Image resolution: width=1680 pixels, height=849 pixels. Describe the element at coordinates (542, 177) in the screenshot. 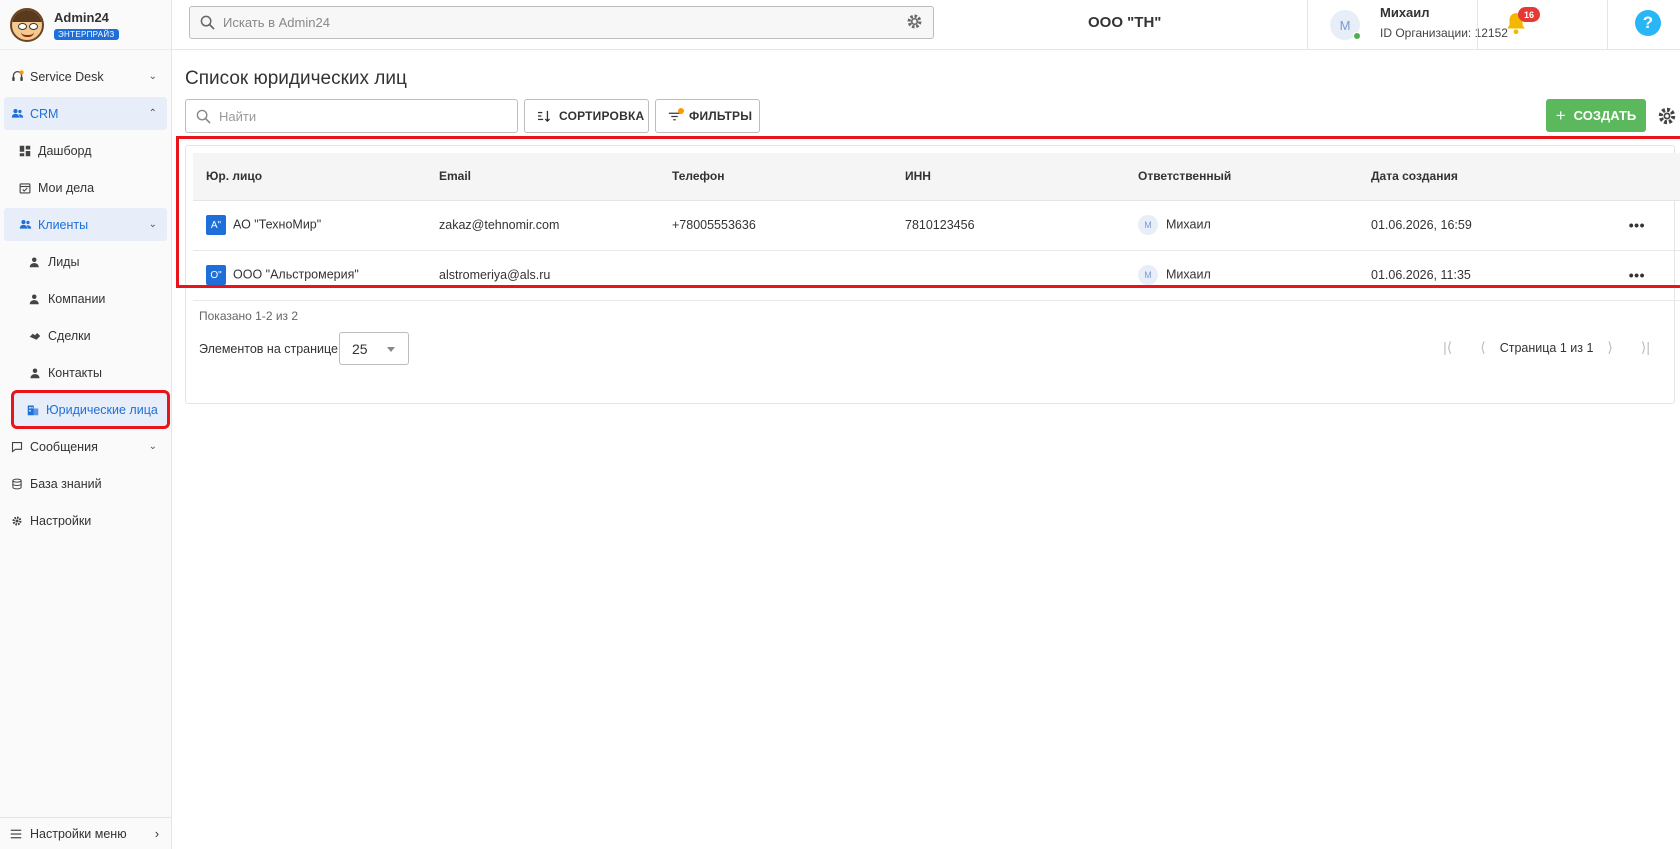

I see `column-header-email: Email` at that location.